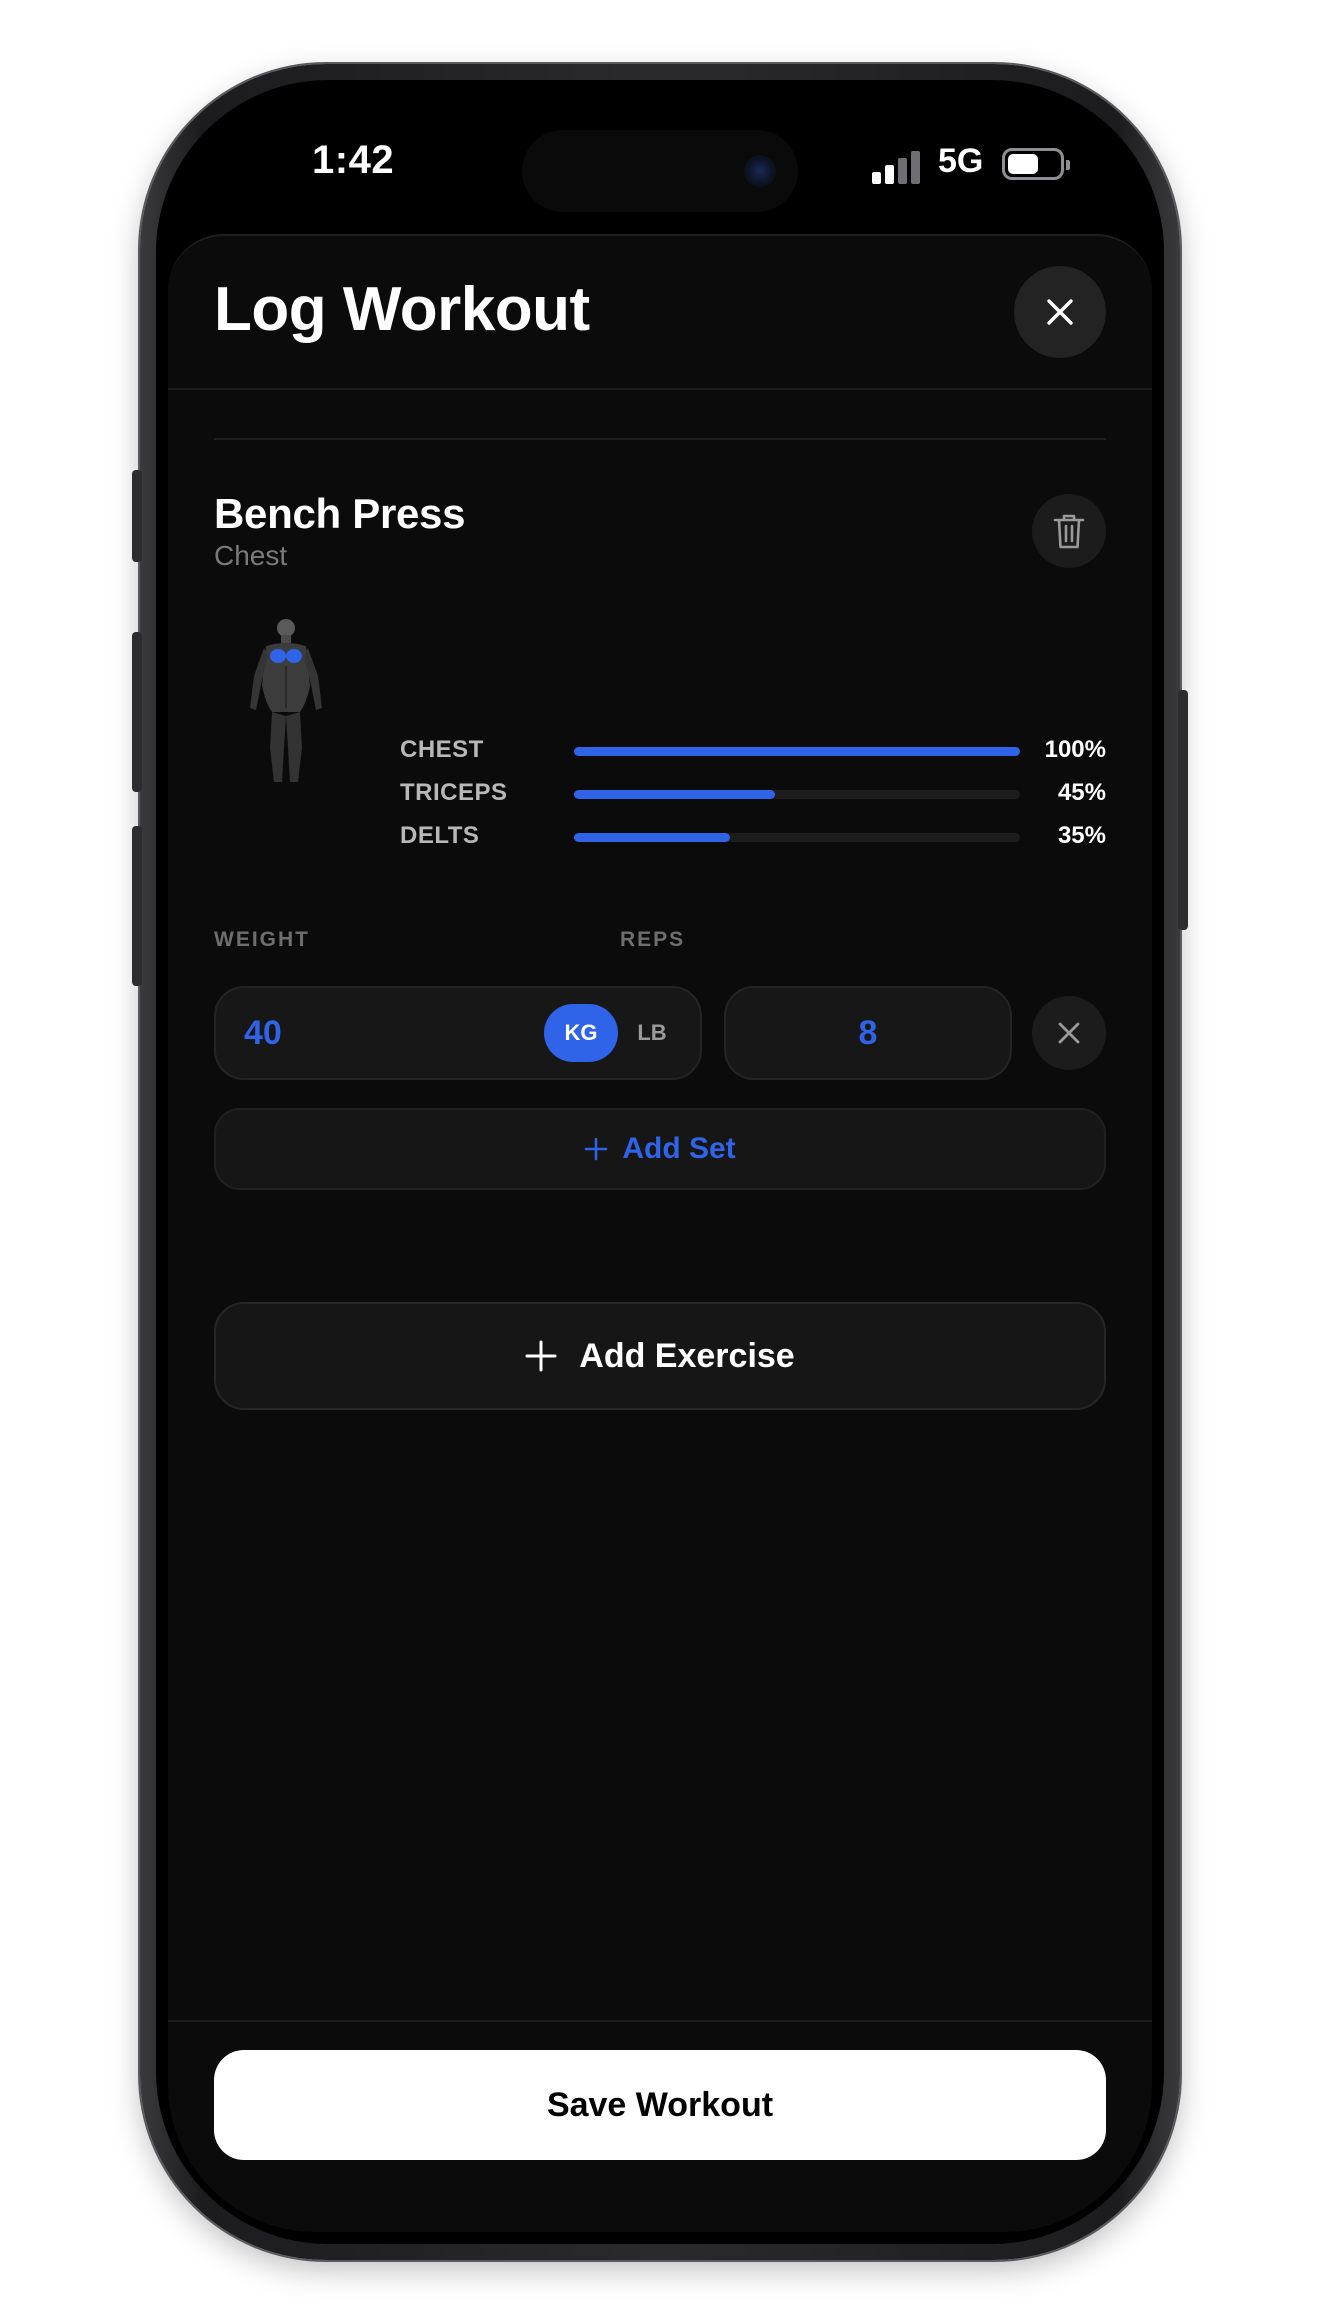  What do you see at coordinates (251, 555) in the screenshot?
I see `exercise-category: Chest` at bounding box center [251, 555].